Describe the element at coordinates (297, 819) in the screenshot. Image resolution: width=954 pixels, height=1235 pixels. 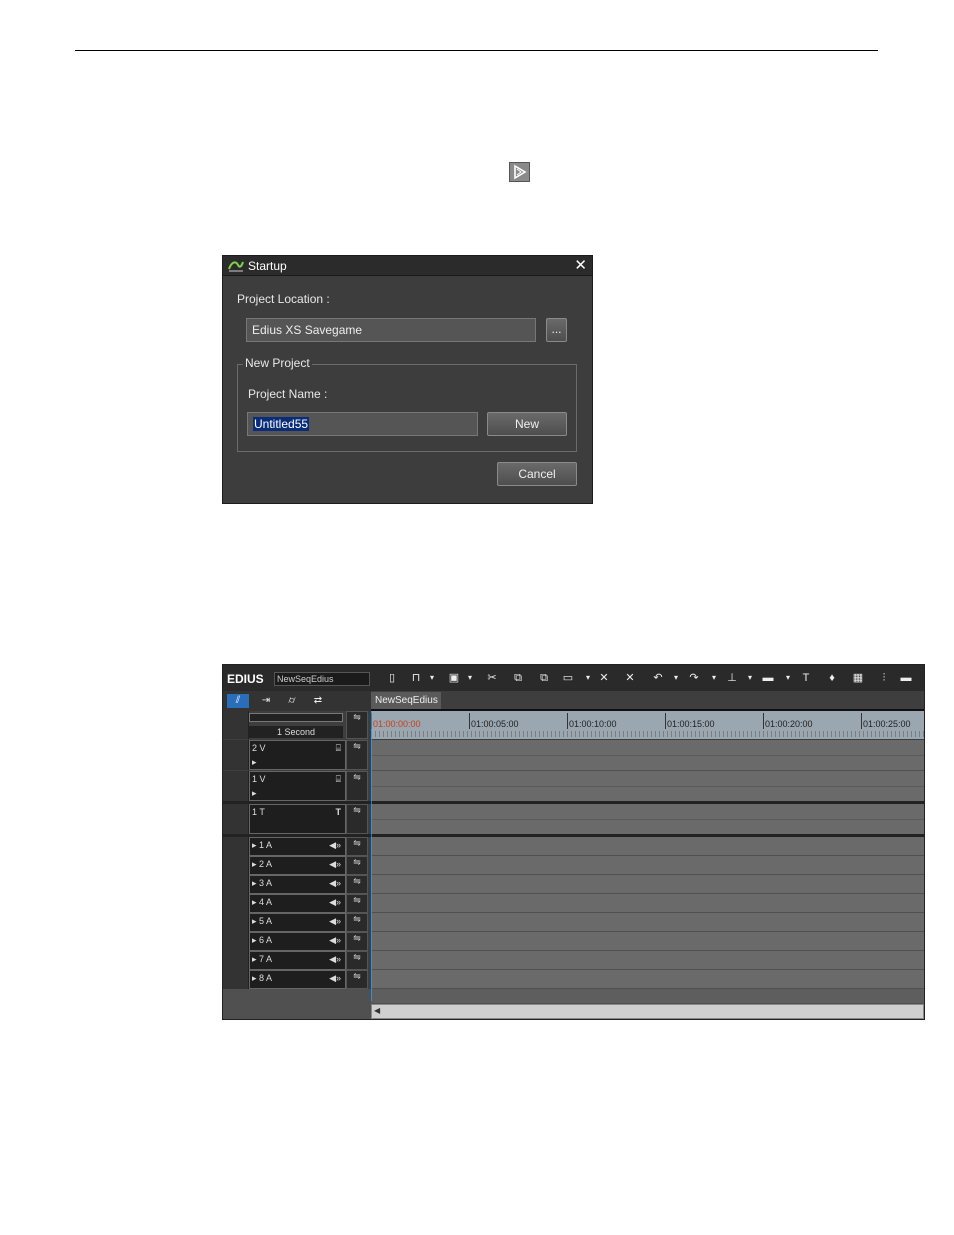
I see `track-name-panel: 1 T T` at that location.